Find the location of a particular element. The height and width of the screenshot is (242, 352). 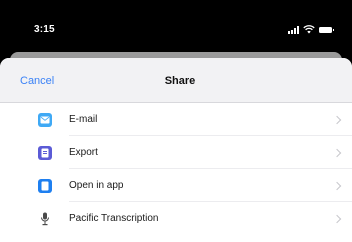

status-icons is located at coordinates (311, 29).